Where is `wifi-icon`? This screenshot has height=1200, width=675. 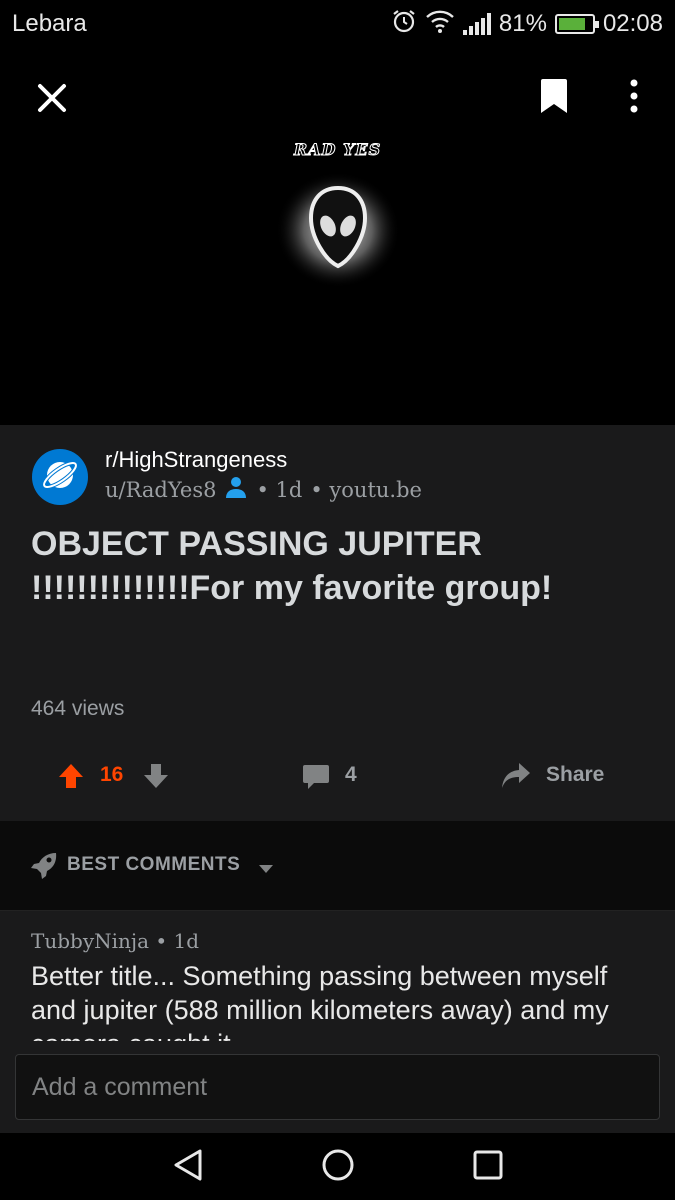 wifi-icon is located at coordinates (440, 24).